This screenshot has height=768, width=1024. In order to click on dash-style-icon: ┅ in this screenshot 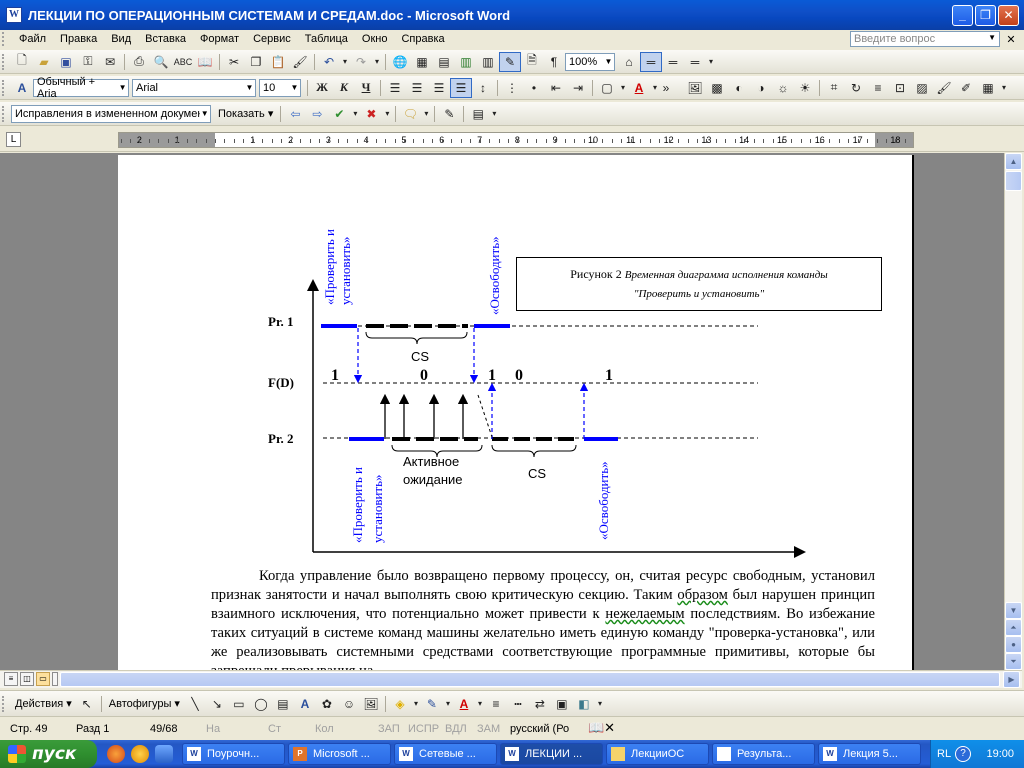, I will do `click(518, 704)`.